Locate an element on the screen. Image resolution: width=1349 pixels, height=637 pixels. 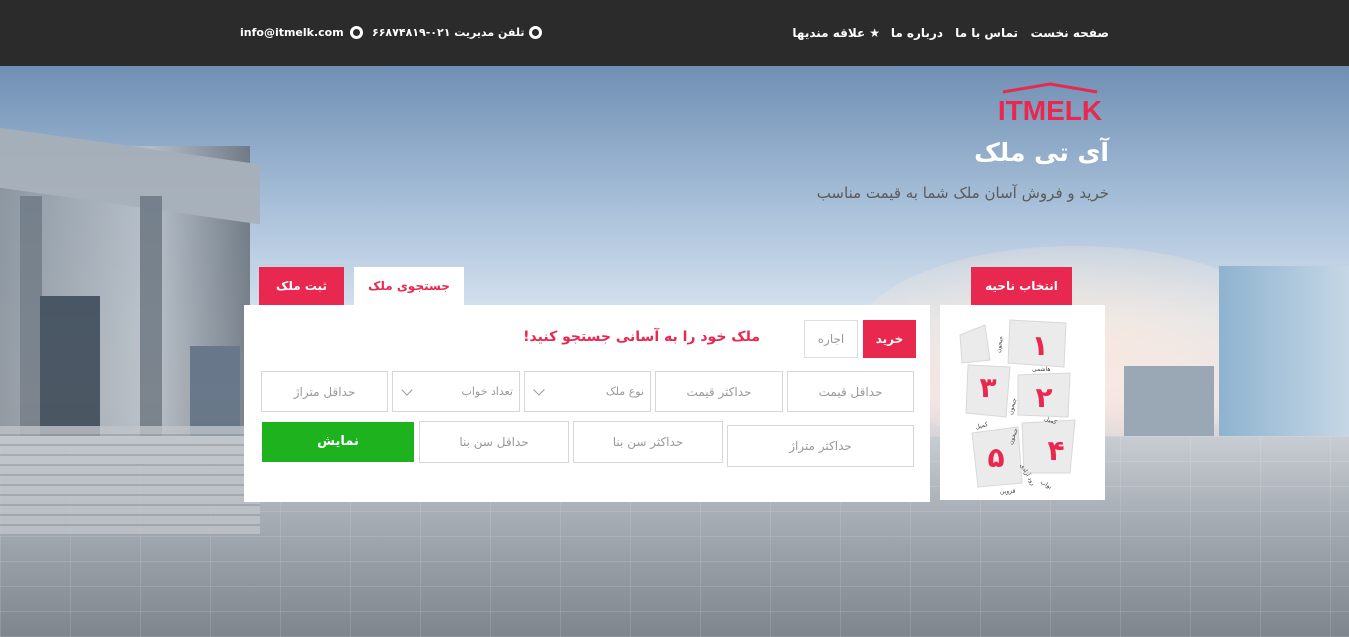
stairs-image is located at coordinates (130, 481).